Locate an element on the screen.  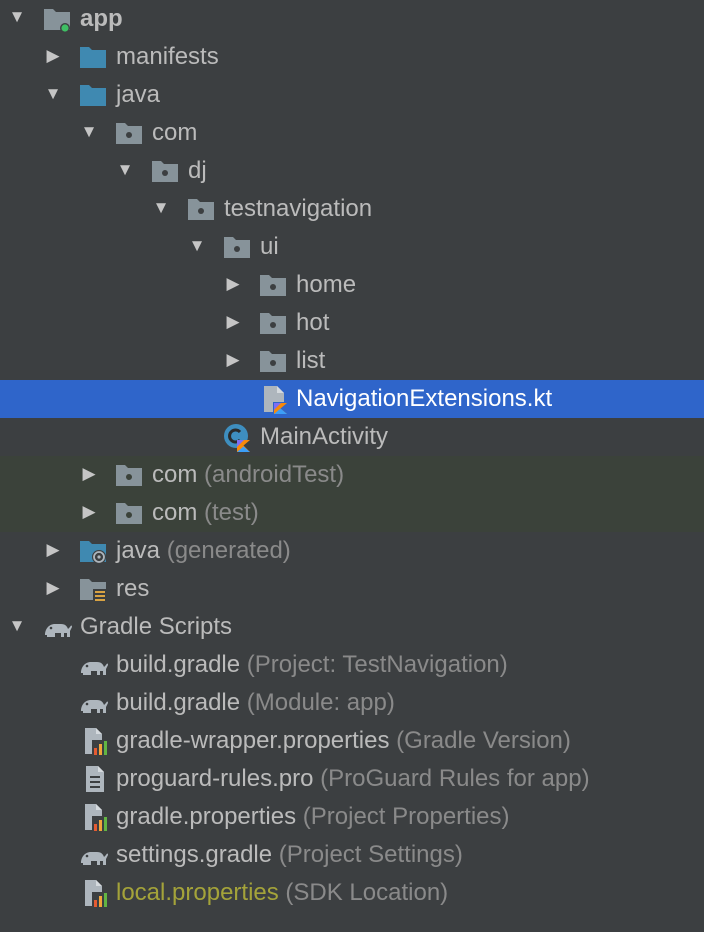
tree-row-label: home is located at coordinates (326, 284).